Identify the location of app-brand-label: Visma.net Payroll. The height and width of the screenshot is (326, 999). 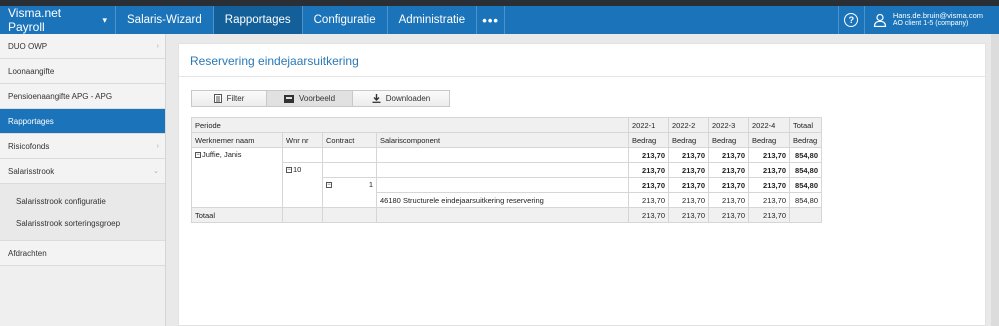
(35, 20).